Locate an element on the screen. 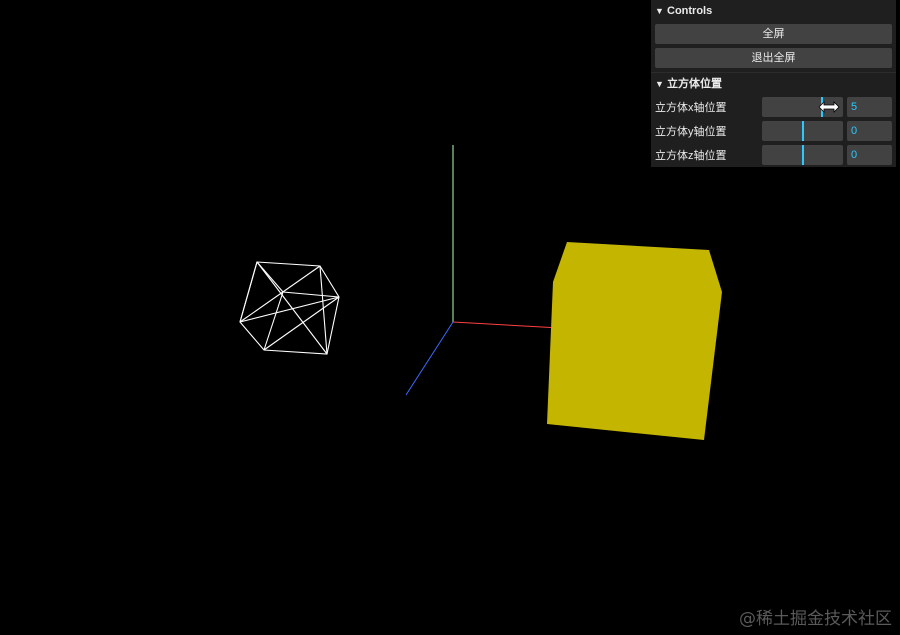 Image resolution: width=900 pixels, height=635 pixels. yellow-cube is located at coordinates (634, 341).